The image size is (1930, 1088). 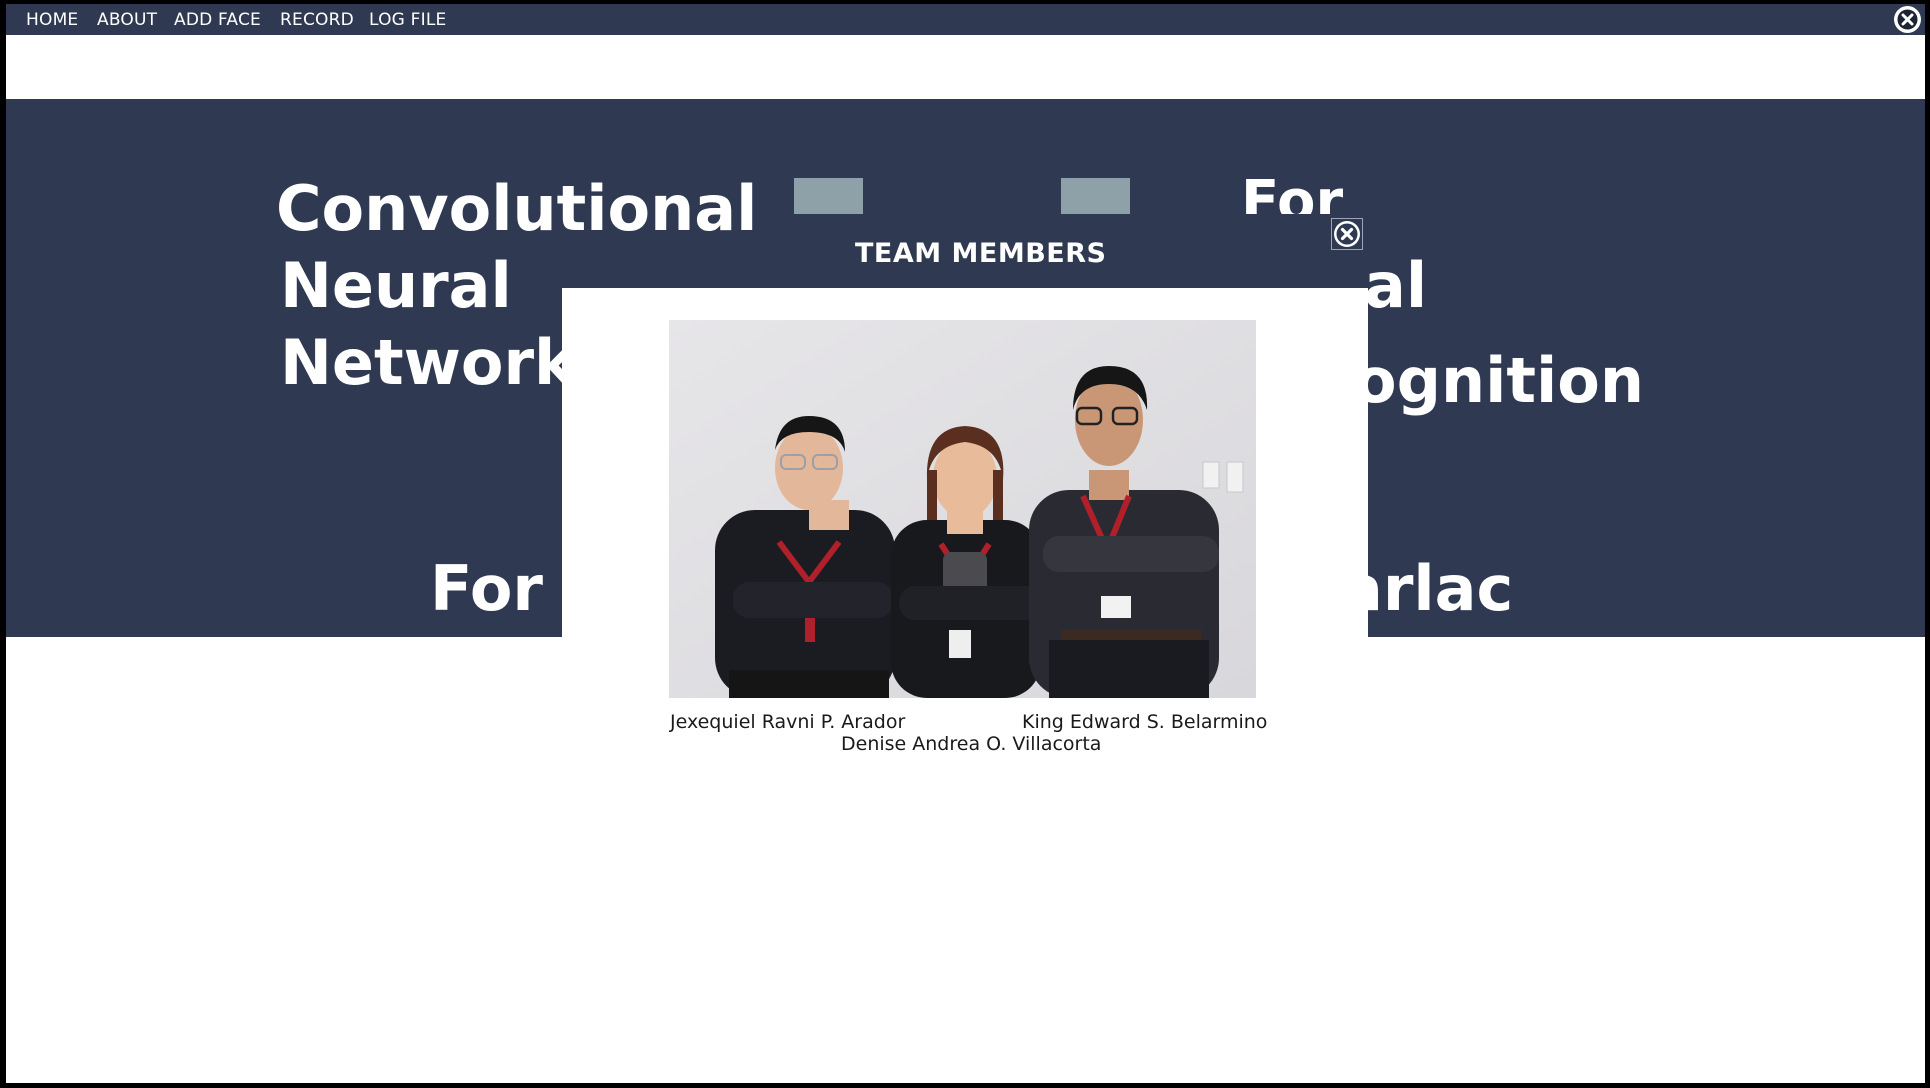 What do you see at coordinates (217, 20) in the screenshot?
I see `menu-item-add-face: ADD FACE` at bounding box center [217, 20].